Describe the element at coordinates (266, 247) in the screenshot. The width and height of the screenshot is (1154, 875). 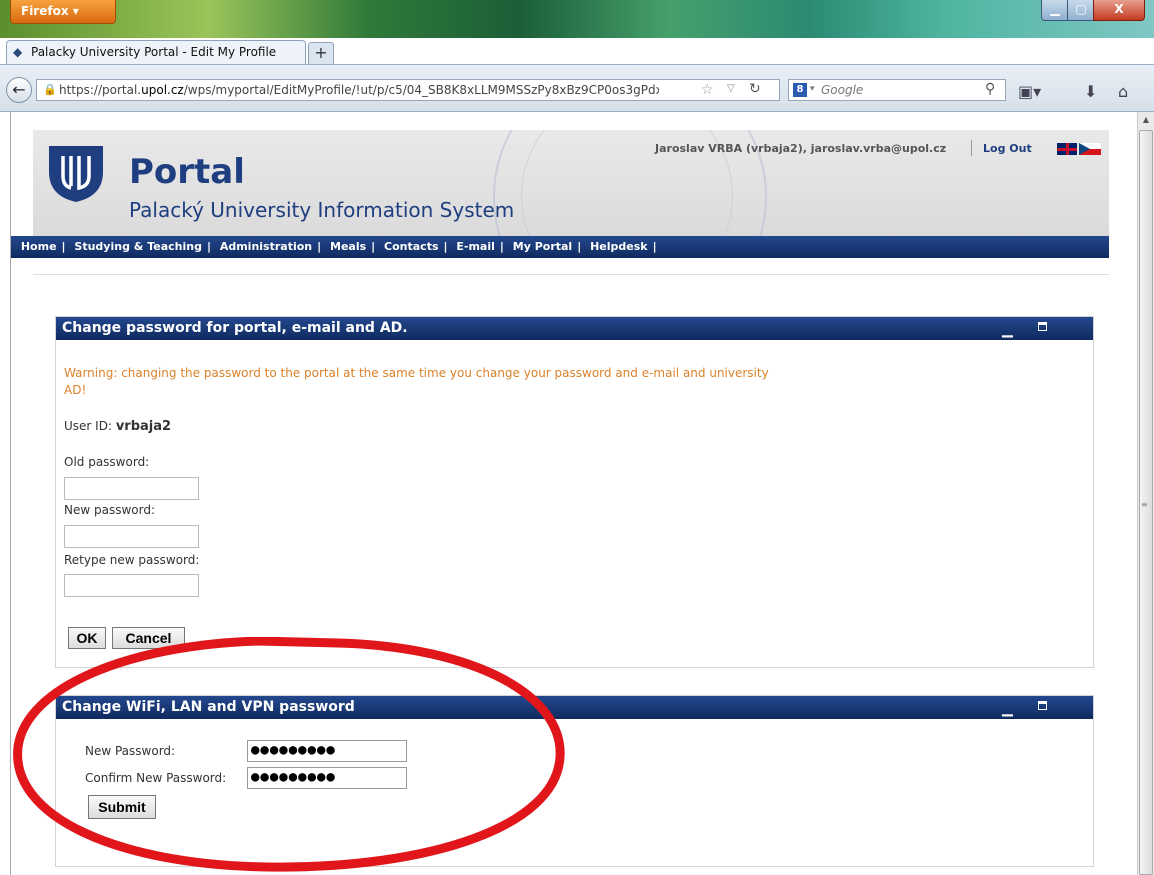
I see `nav-administration: Administration` at that location.